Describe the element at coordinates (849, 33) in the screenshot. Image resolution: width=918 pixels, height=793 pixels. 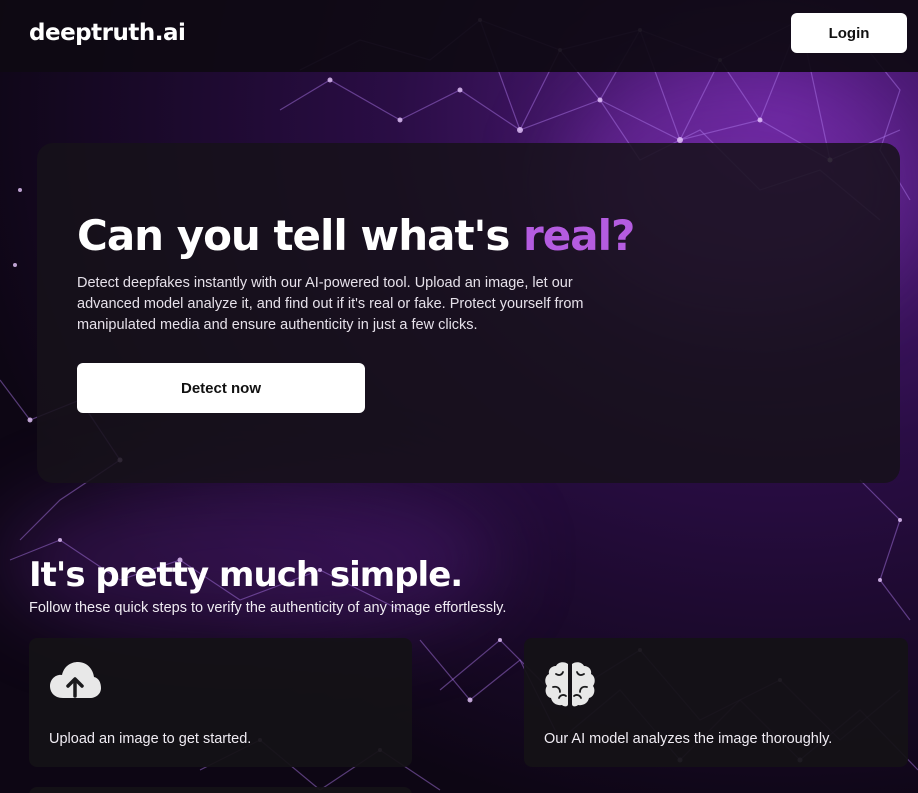
I see `login-button: Login` at that location.